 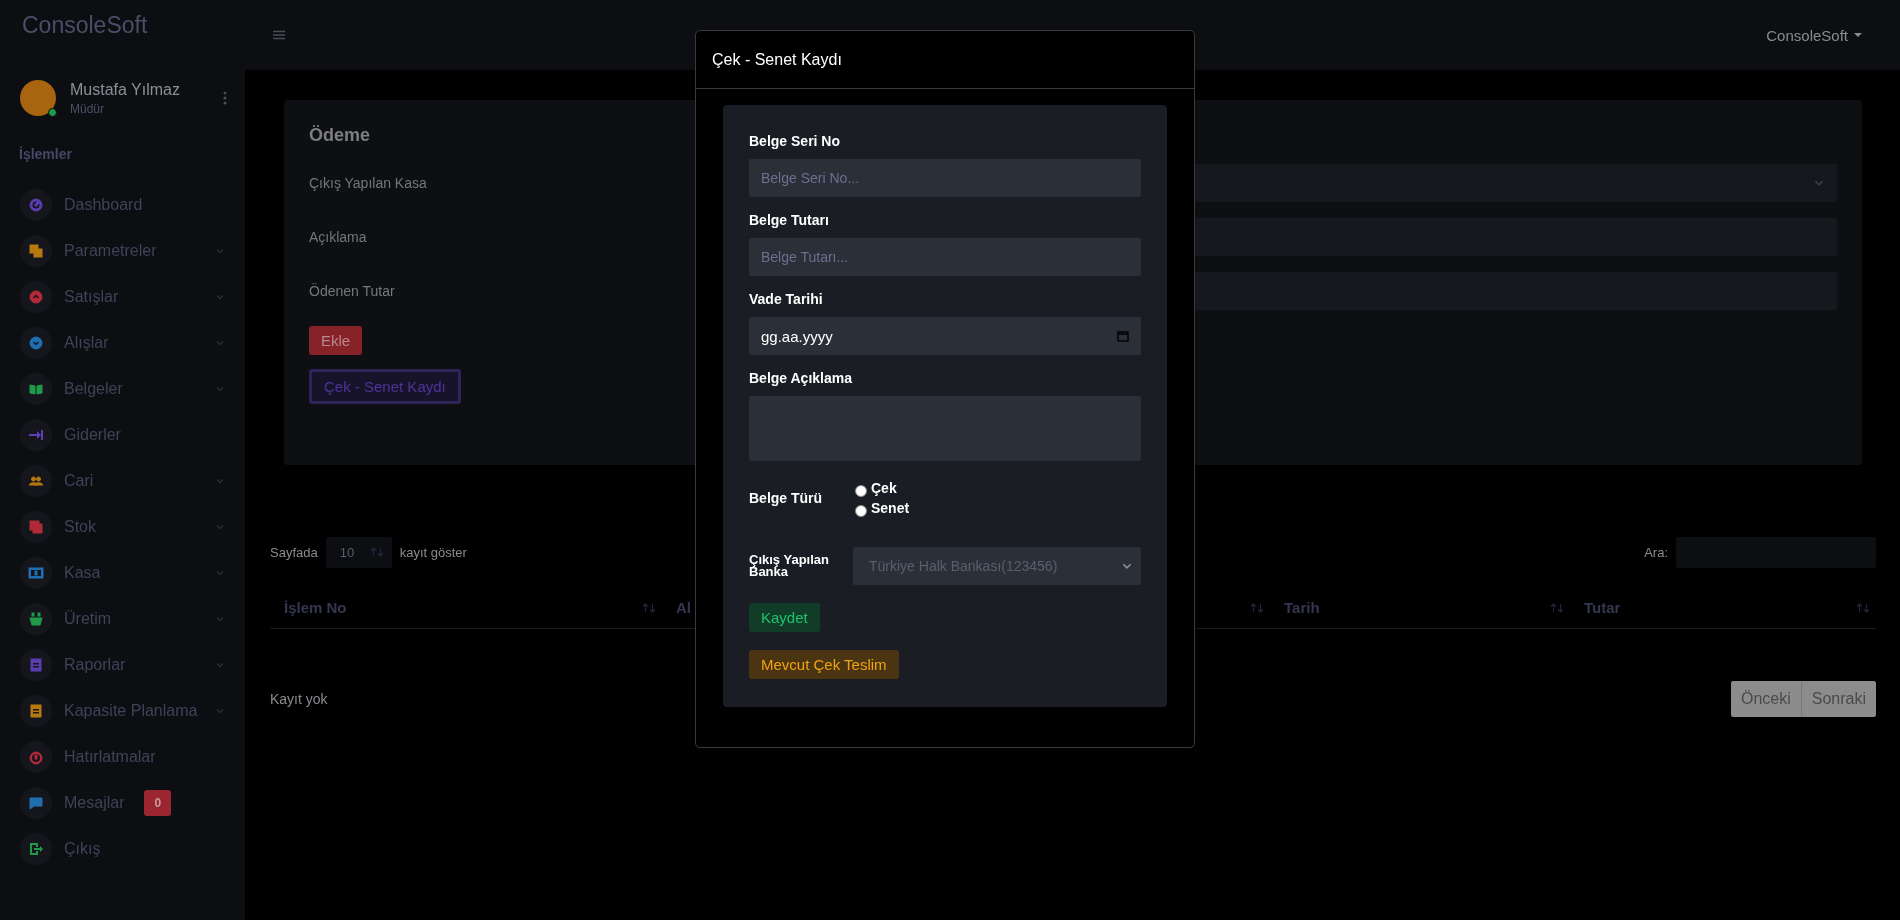 I want to click on field-label: Açıklama, so click(x=338, y=237).